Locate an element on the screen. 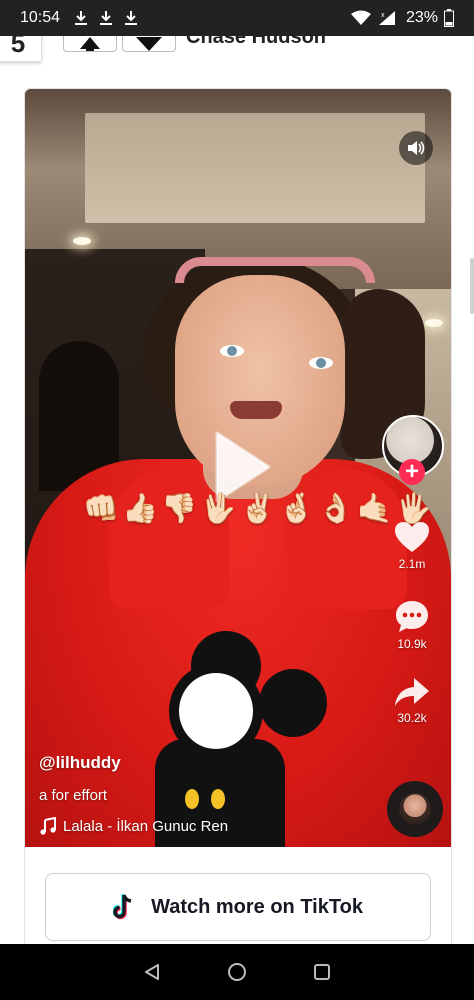 The image size is (474, 1000). emoji: 👎🏻 is located at coordinates (179, 509).